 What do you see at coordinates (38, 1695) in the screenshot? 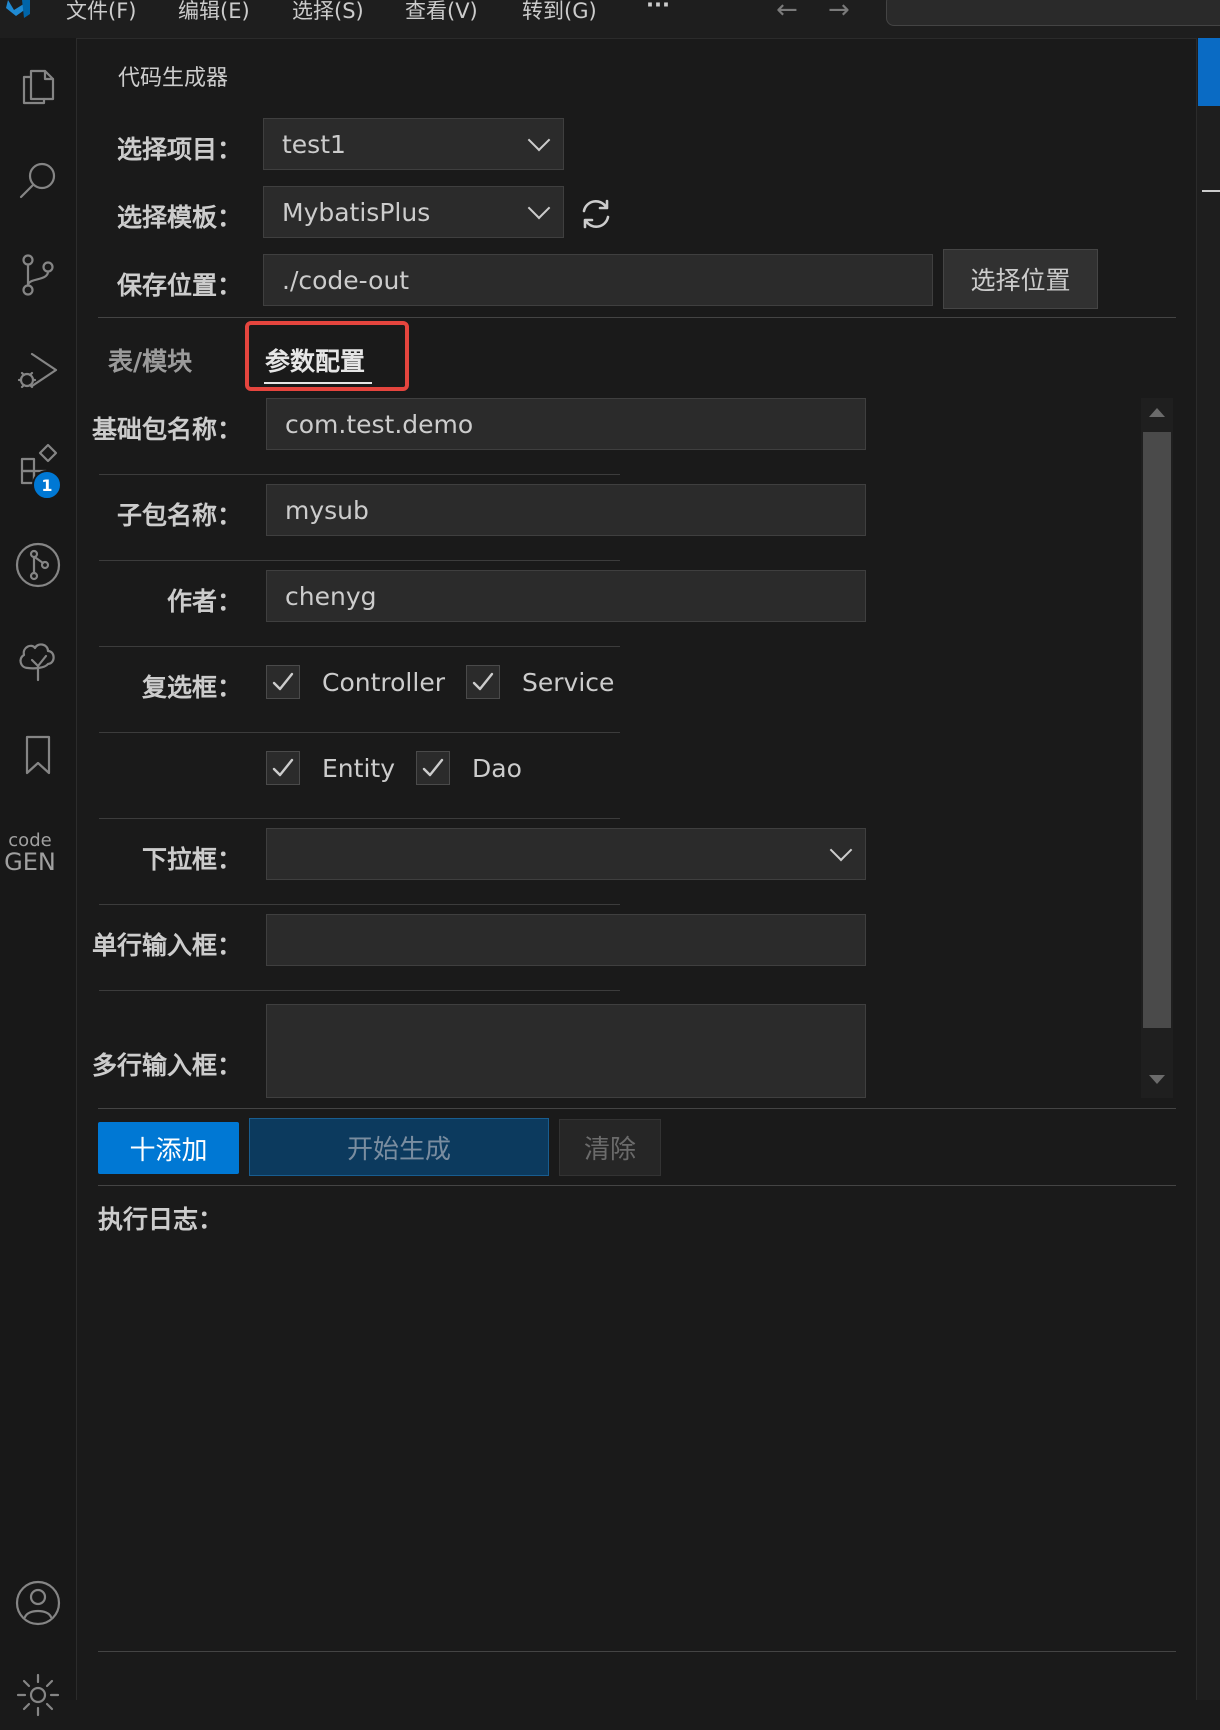
I see `settings-gear-icon` at bounding box center [38, 1695].